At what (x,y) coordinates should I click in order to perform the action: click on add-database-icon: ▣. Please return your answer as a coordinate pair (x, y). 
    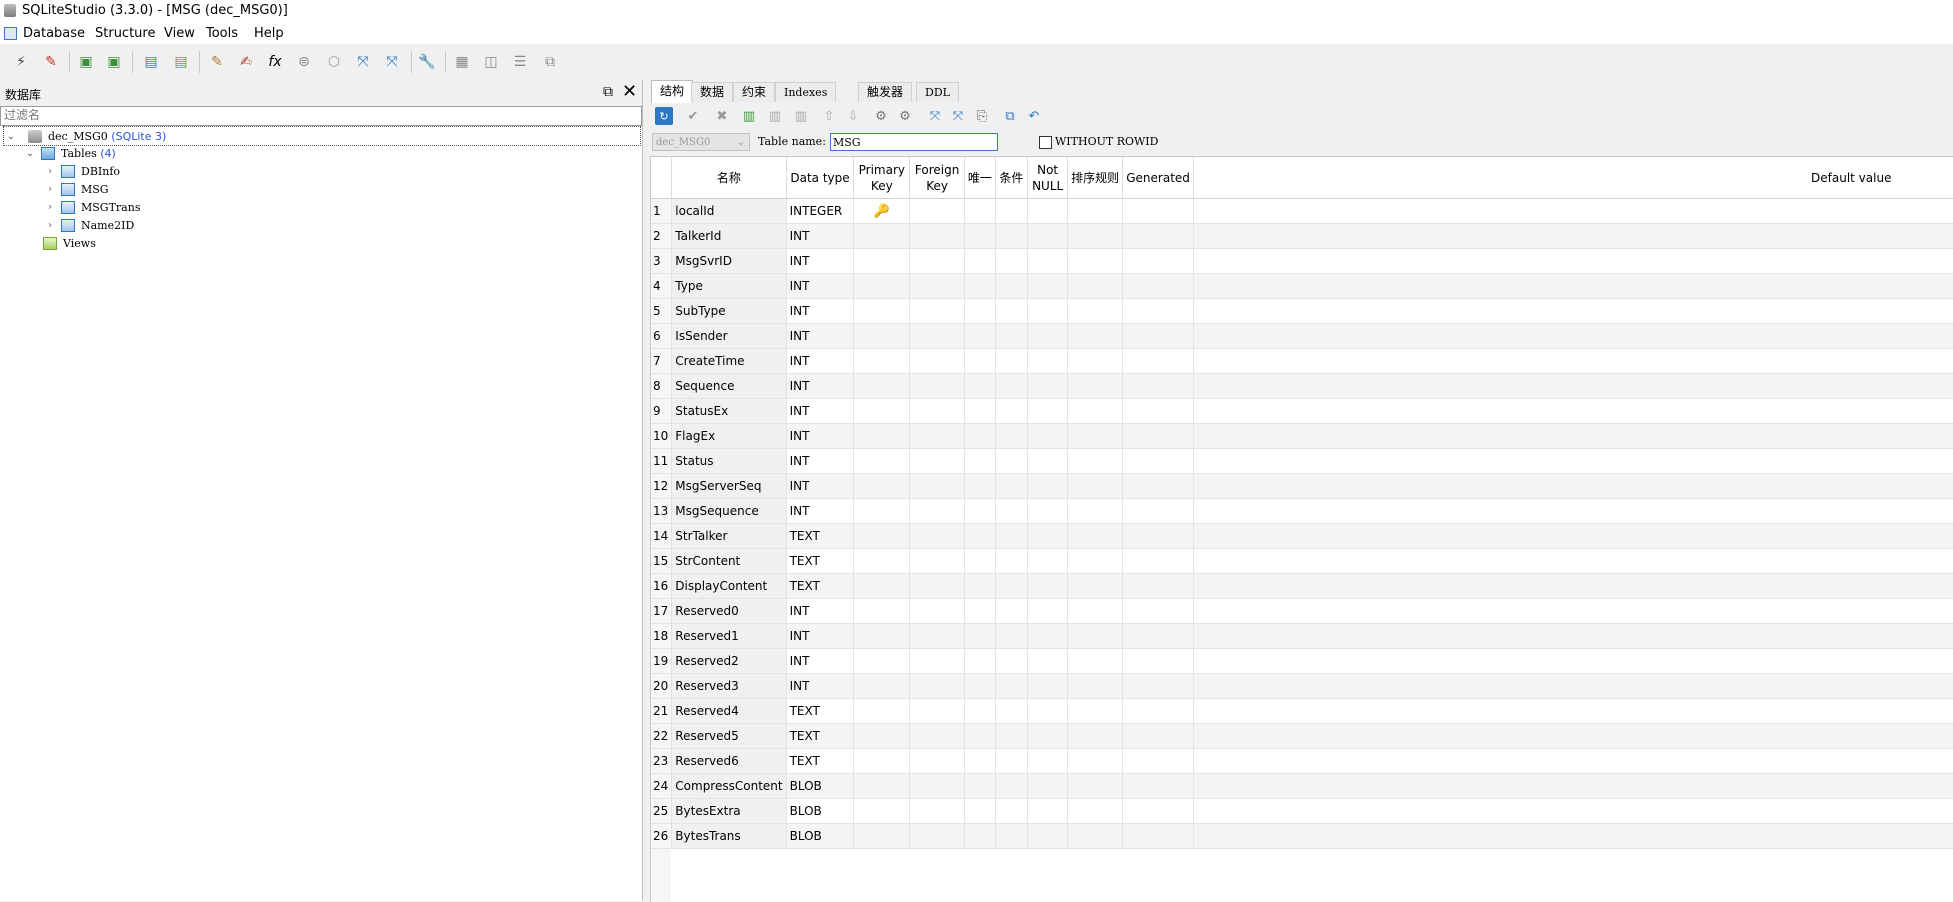
    Looking at the image, I should click on (86, 62).